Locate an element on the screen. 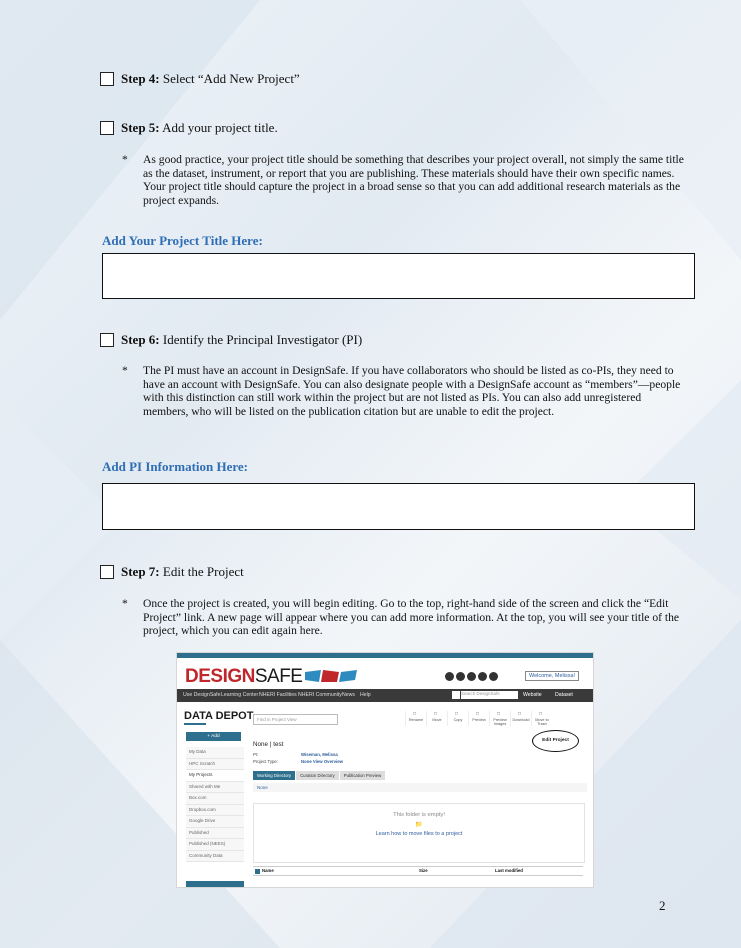  sidebar-item: Published is located at coordinates (215, 833).